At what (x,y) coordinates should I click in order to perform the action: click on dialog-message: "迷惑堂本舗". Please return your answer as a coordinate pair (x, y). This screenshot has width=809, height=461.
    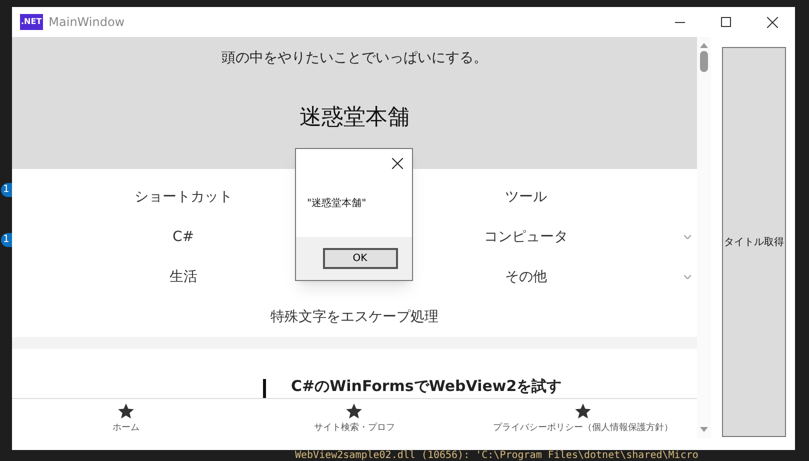
    Looking at the image, I should click on (337, 203).